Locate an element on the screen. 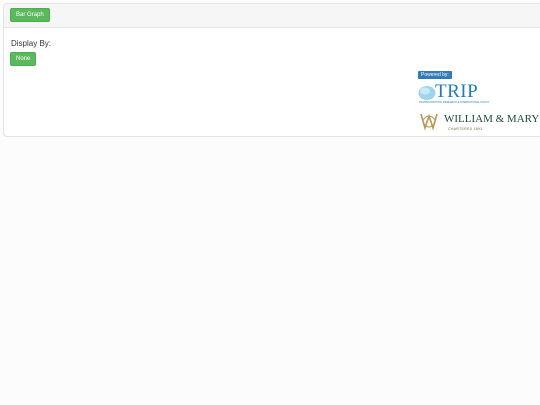 The width and height of the screenshot is (540, 405). panel-header: Bar Graph is located at coordinates (272, 16).